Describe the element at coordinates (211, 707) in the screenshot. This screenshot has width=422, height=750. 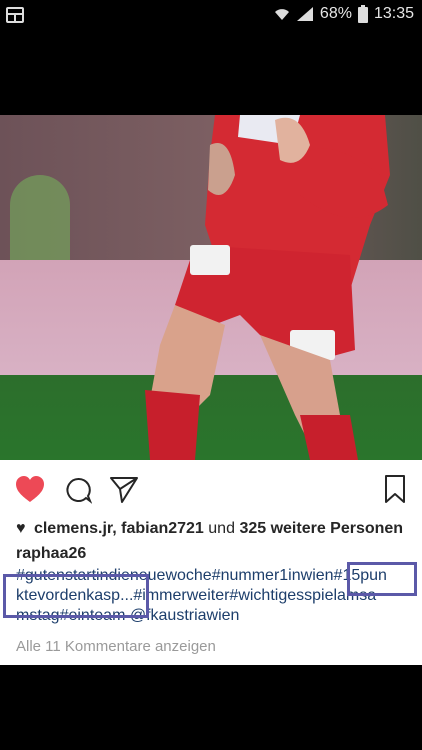
I see `bottom-black-area` at that location.